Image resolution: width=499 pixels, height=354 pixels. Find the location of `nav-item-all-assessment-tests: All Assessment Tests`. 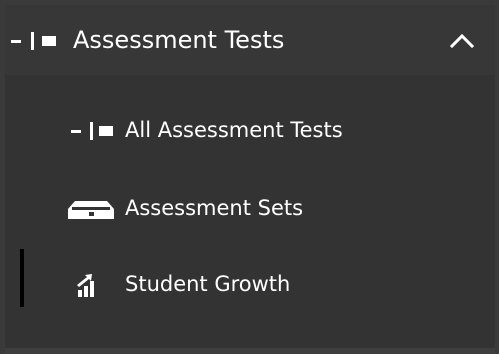

nav-item-all-assessment-tests: All Assessment Tests is located at coordinates (250, 131).